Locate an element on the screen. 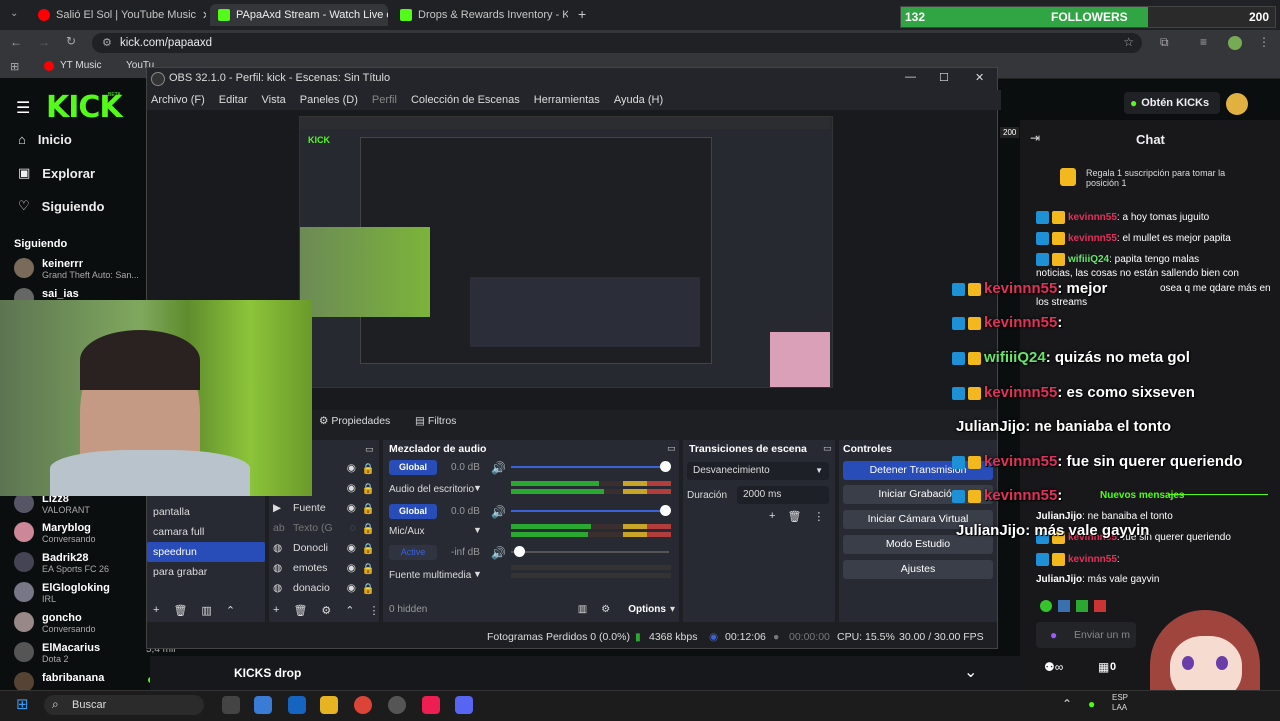 This screenshot has width=1280, height=721. extensions-icon: ⧉ is located at coordinates (1164, 42).